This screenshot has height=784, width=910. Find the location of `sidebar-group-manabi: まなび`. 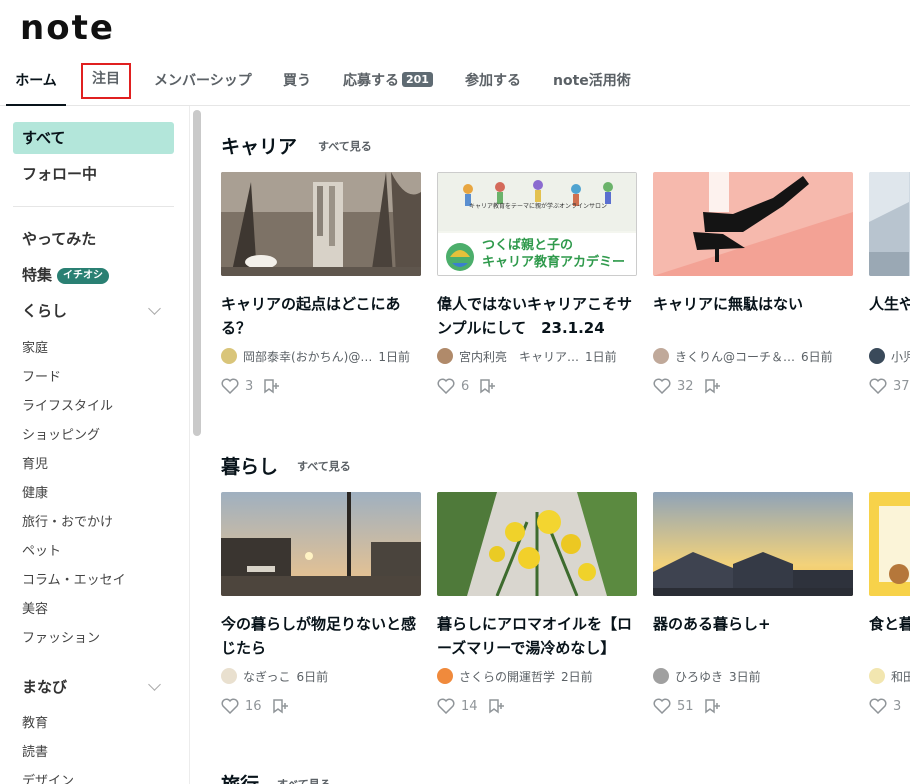

sidebar-group-manabi: まなび is located at coordinates (44, 686).